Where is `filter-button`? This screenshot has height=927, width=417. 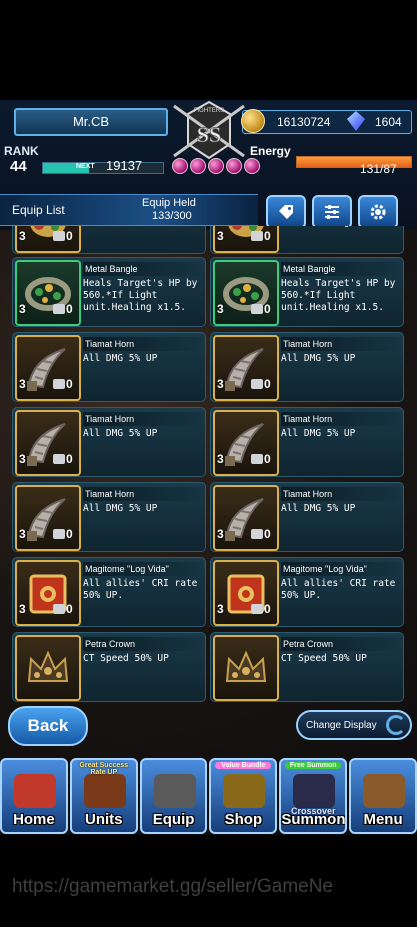
filter-button is located at coordinates (332, 212).